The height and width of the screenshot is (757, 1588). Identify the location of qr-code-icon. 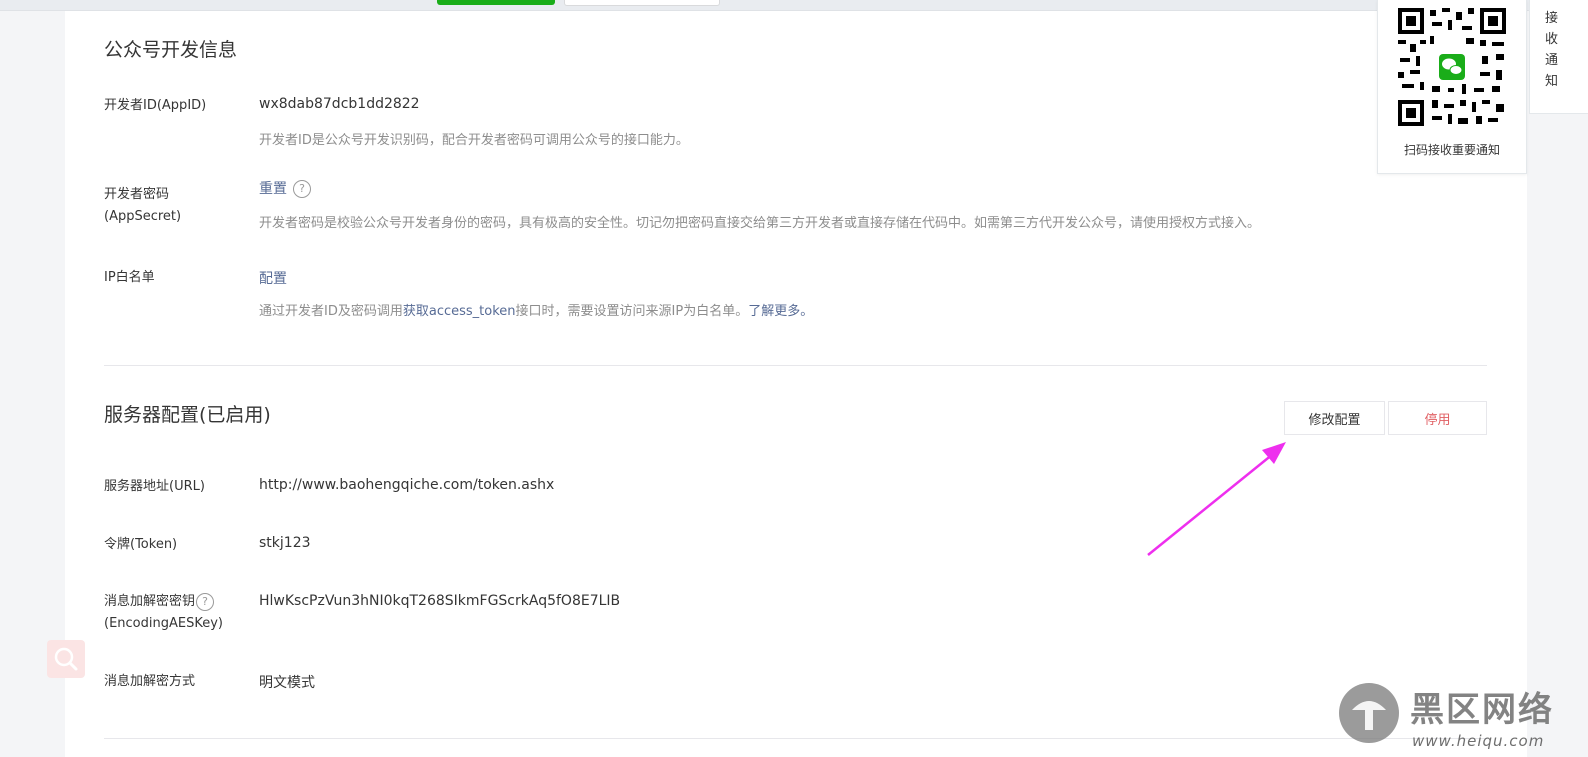
(1452, 67).